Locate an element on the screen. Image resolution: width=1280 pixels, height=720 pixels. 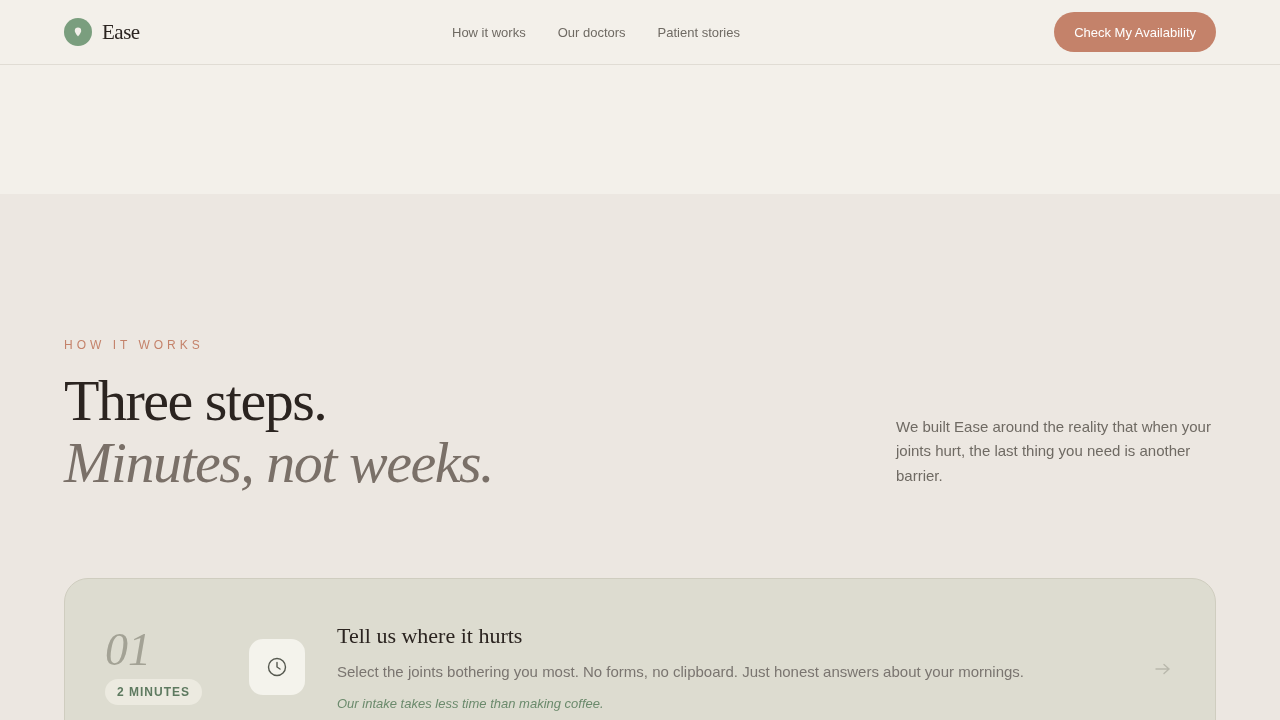
section-eyebrow: HOW IT WORKS is located at coordinates (134, 345).